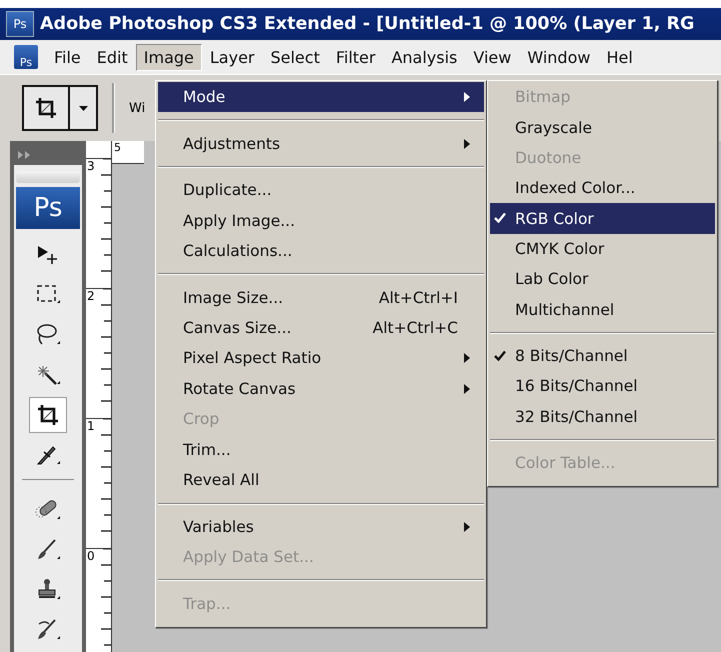 Image resolution: width=721 pixels, height=652 pixels. What do you see at coordinates (602, 218) in the screenshot?
I see `menu-item: RGB Color` at bounding box center [602, 218].